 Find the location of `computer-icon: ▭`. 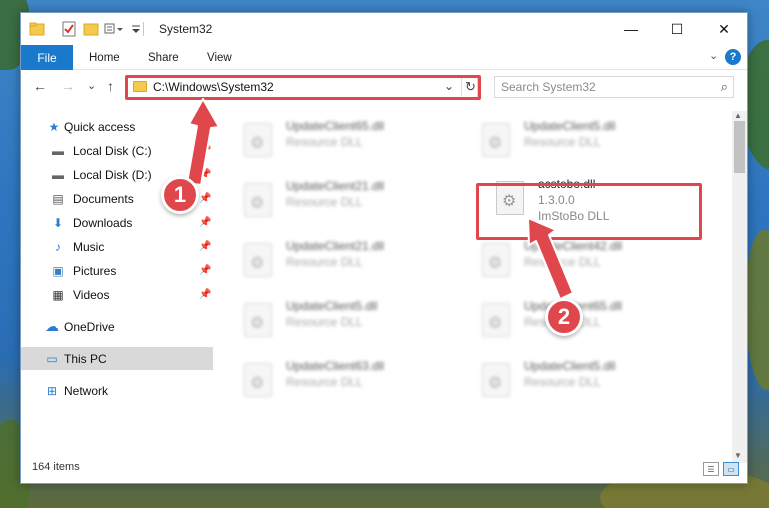

computer-icon: ▭ is located at coordinates (52, 358).